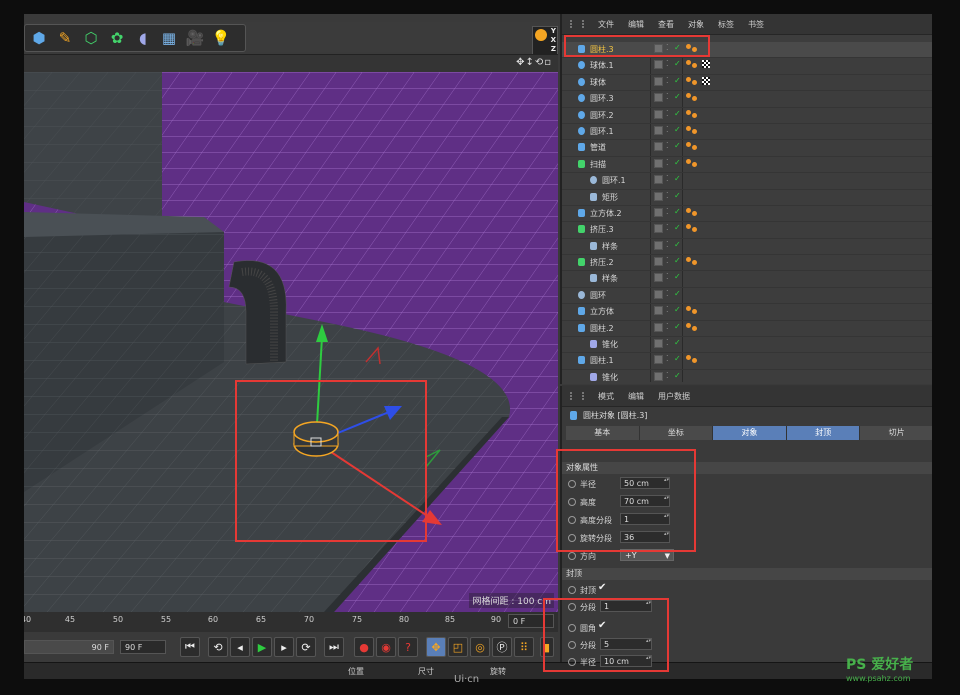  I want to click on object-name: 圆环.2, so click(602, 115).